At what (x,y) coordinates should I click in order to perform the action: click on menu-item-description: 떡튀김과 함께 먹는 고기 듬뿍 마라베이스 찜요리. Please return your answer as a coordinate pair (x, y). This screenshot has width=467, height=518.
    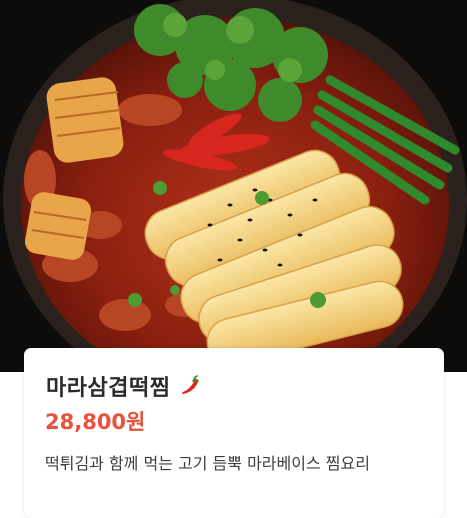
    Looking at the image, I should click on (207, 463).